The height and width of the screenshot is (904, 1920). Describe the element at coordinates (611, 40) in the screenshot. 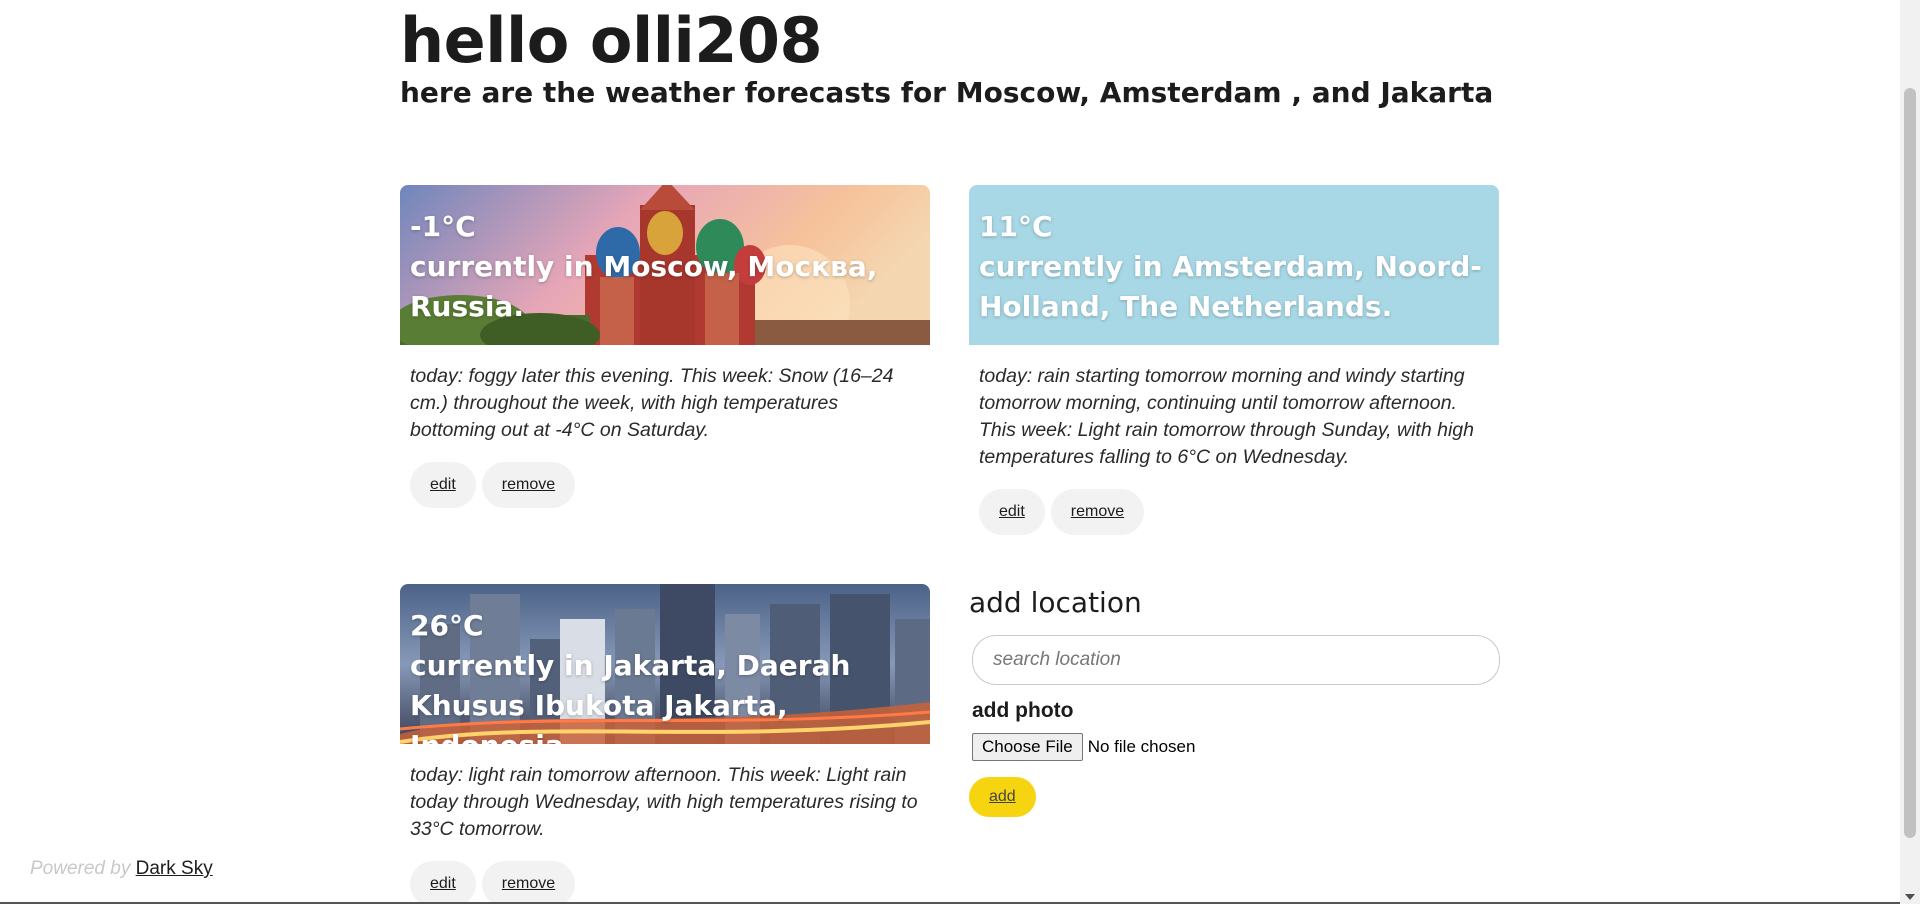

I see `greeting-heading: hello olli208` at that location.